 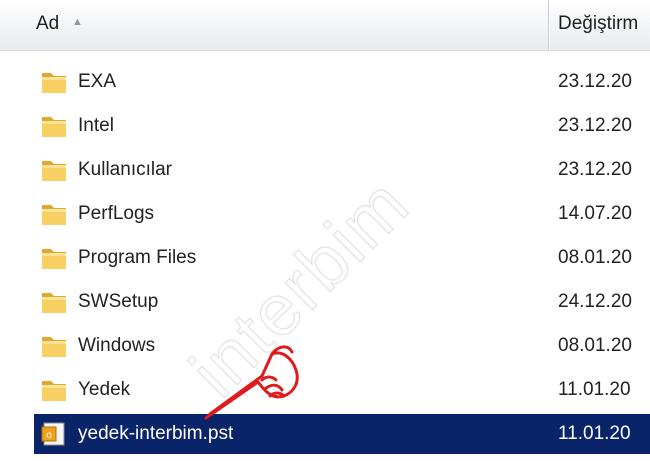 I want to click on column-header-modified: Değiştirm, so click(x=600, y=25).